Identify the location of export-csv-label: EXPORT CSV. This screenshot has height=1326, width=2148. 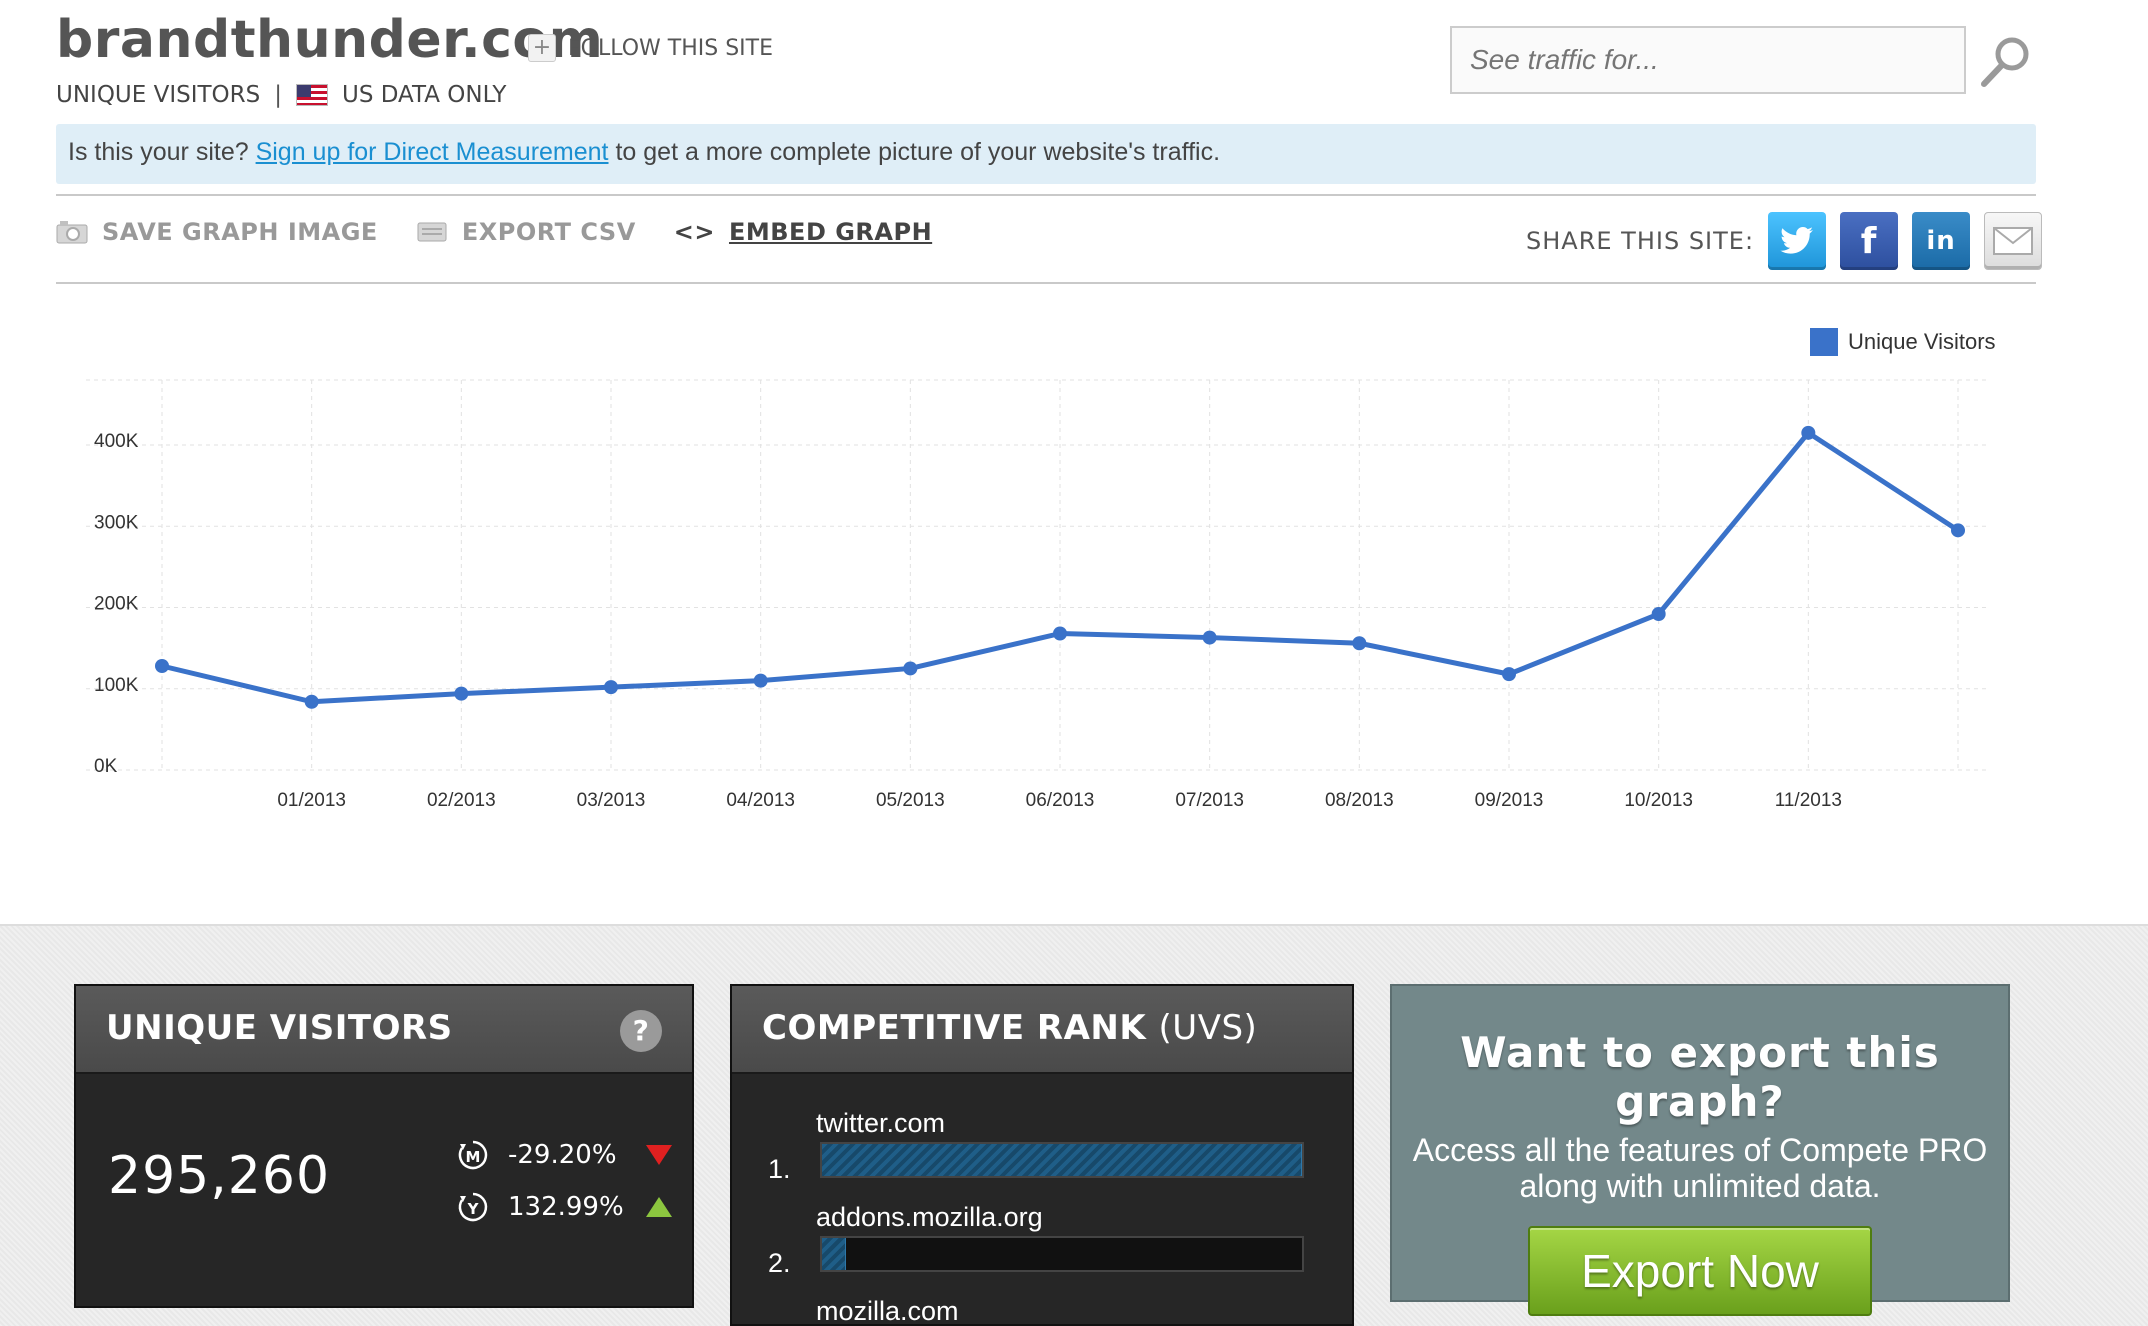
(548, 232).